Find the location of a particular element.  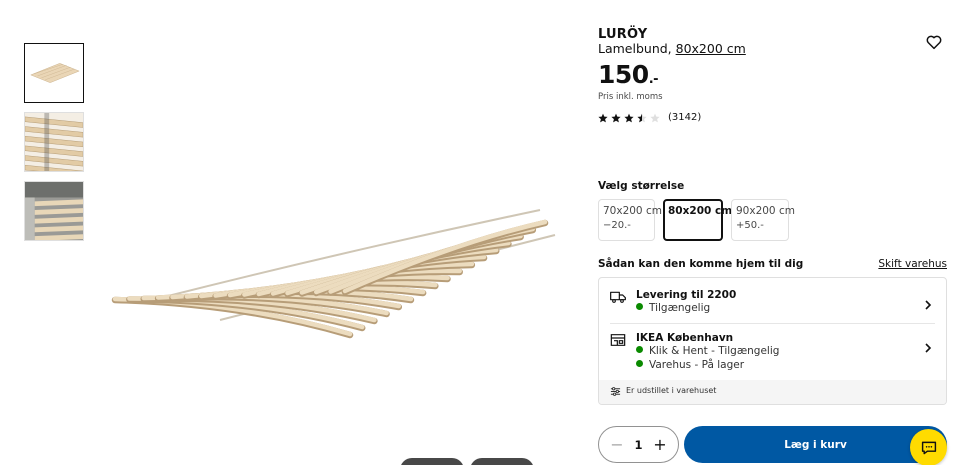

chat-icon is located at coordinates (928, 447).